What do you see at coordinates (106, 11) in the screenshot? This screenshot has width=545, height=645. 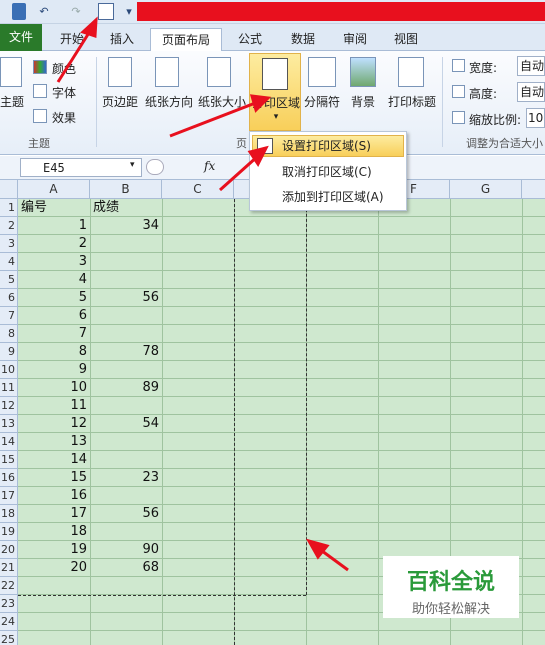 I see `print-preview-icon` at bounding box center [106, 11].